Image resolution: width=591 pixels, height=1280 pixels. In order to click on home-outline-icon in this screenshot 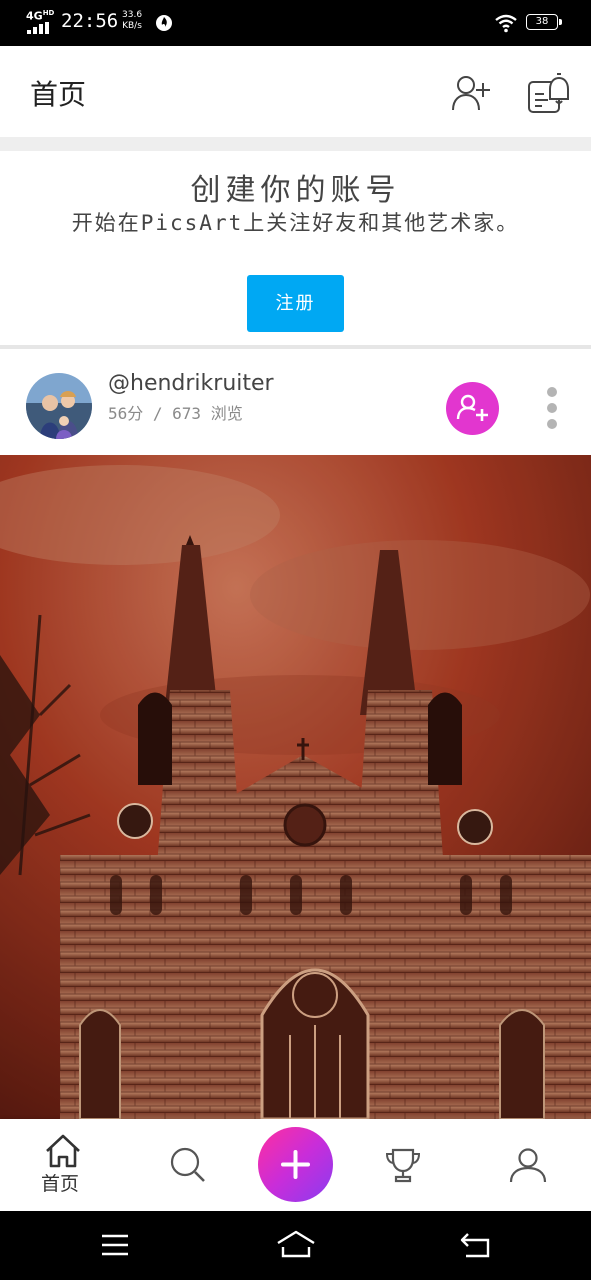, I will do `click(296, 1244)`.